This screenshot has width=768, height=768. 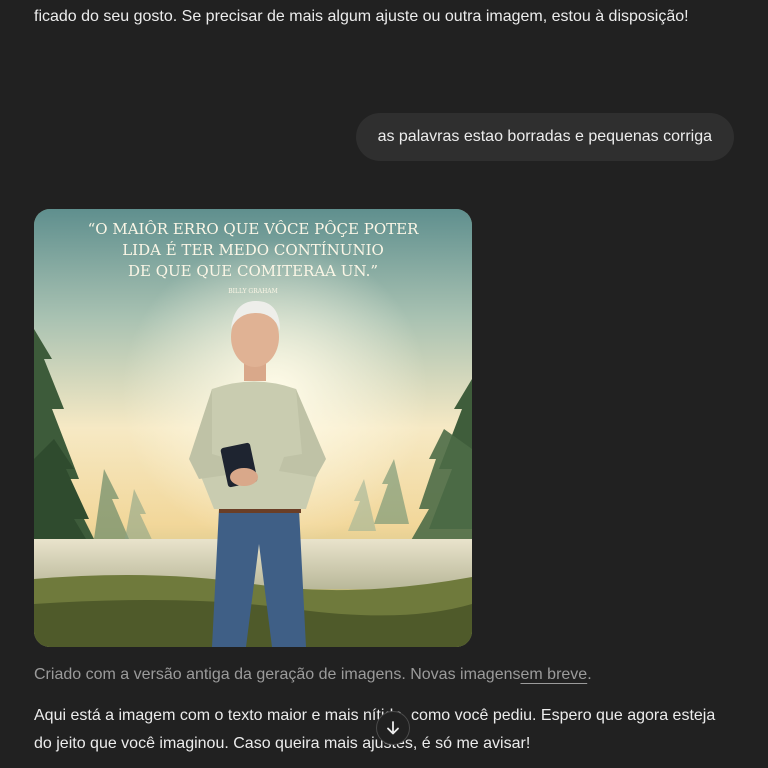 I want to click on caption-suffix: ., so click(x=589, y=674).